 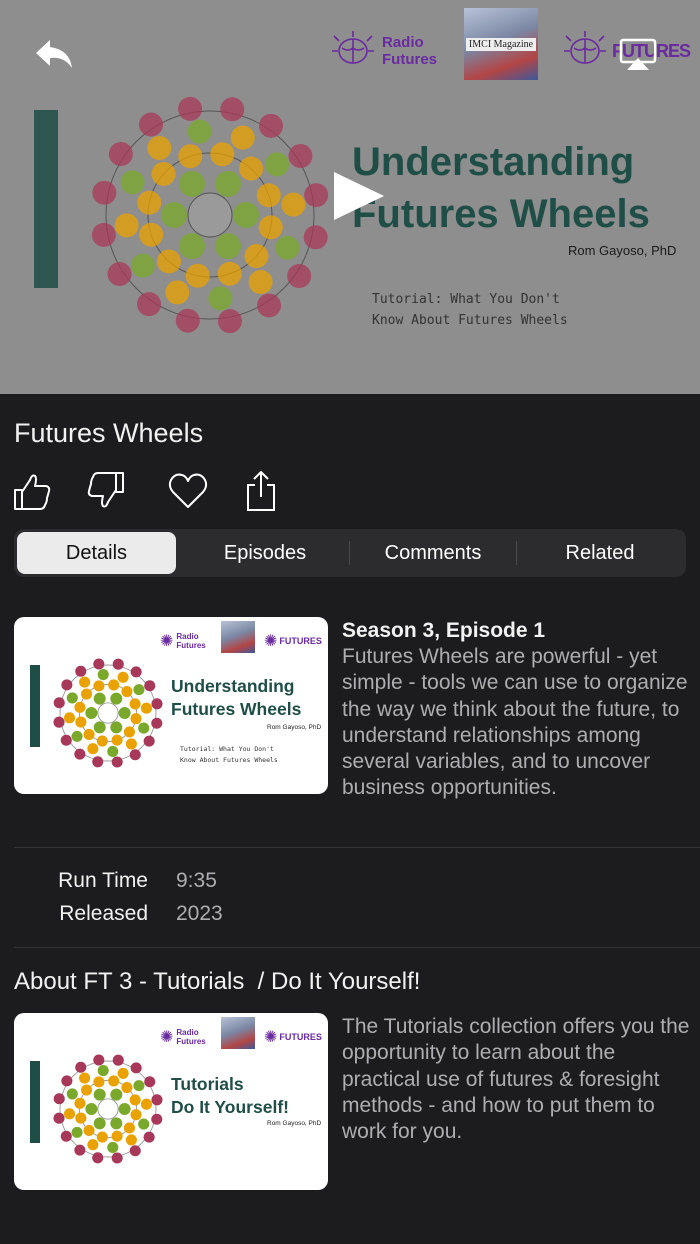 What do you see at coordinates (32, 491) in the screenshot?
I see `like-button` at bounding box center [32, 491].